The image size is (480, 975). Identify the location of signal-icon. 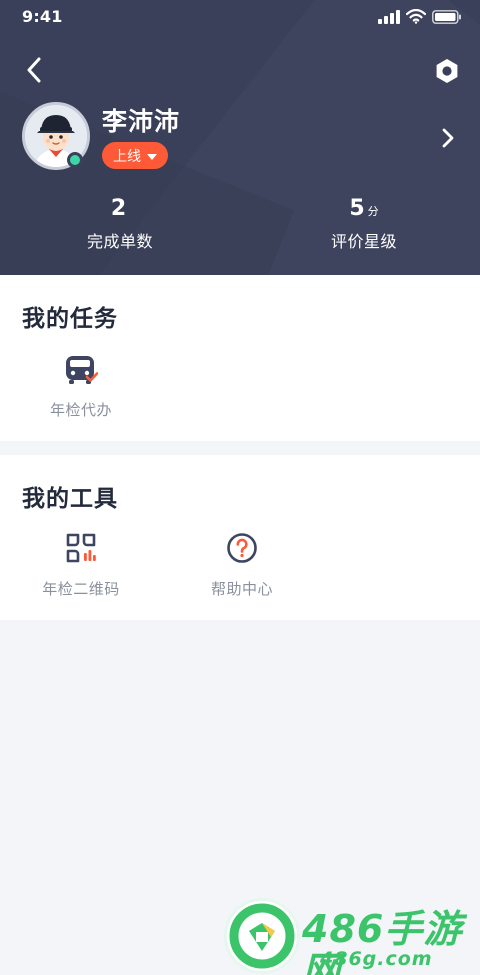
(389, 16).